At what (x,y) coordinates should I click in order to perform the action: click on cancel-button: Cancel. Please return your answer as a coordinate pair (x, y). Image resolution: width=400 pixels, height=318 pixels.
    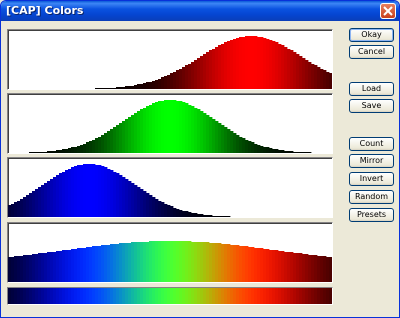
    Looking at the image, I should click on (371, 52).